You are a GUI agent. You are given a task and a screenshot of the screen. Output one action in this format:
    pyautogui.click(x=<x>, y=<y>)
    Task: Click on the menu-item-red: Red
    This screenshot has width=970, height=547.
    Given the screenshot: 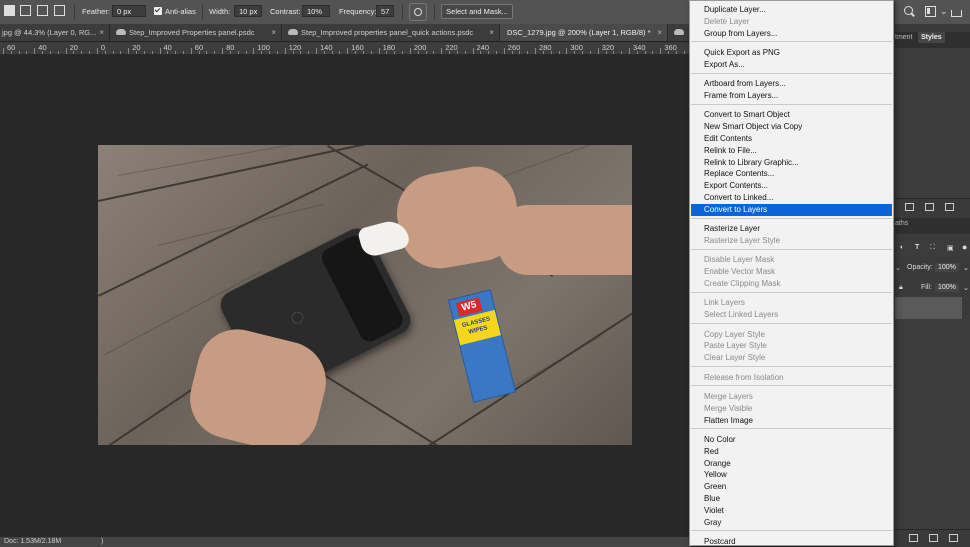 What is the action you would take?
    pyautogui.click(x=791, y=452)
    